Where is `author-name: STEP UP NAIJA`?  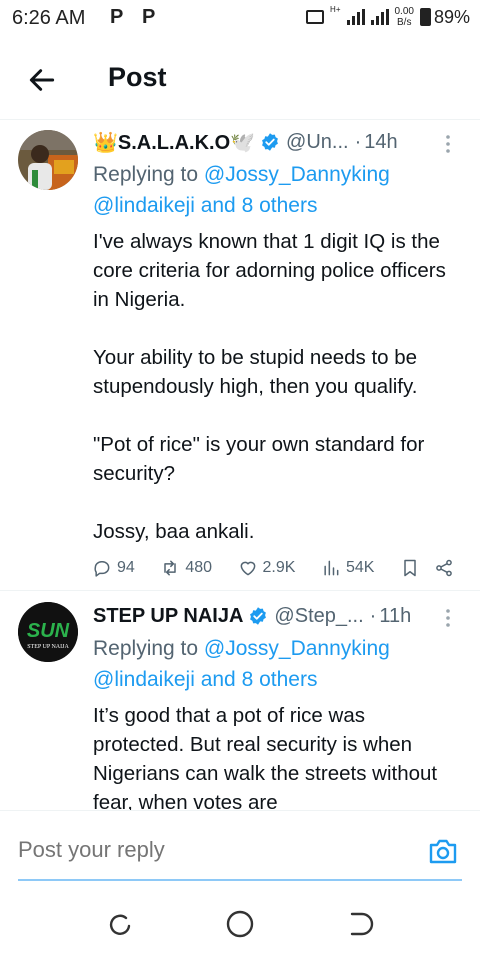 author-name: STEP UP NAIJA is located at coordinates (168, 616).